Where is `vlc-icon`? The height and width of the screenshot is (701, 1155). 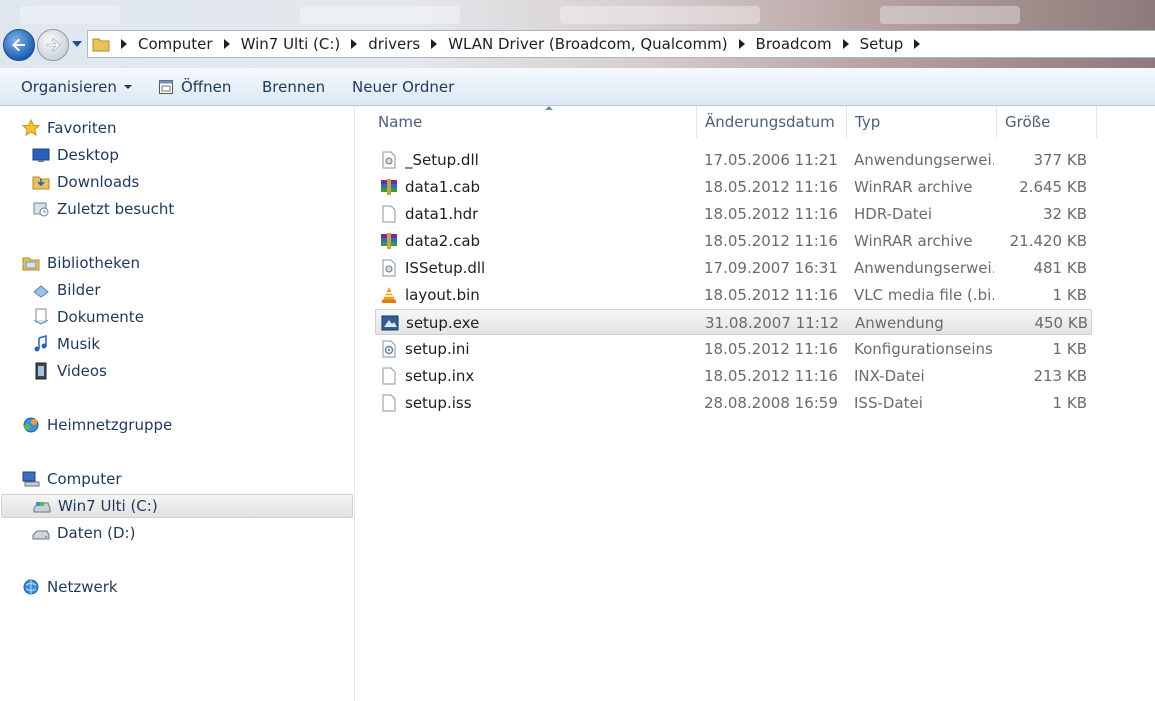
vlc-icon is located at coordinates (389, 295).